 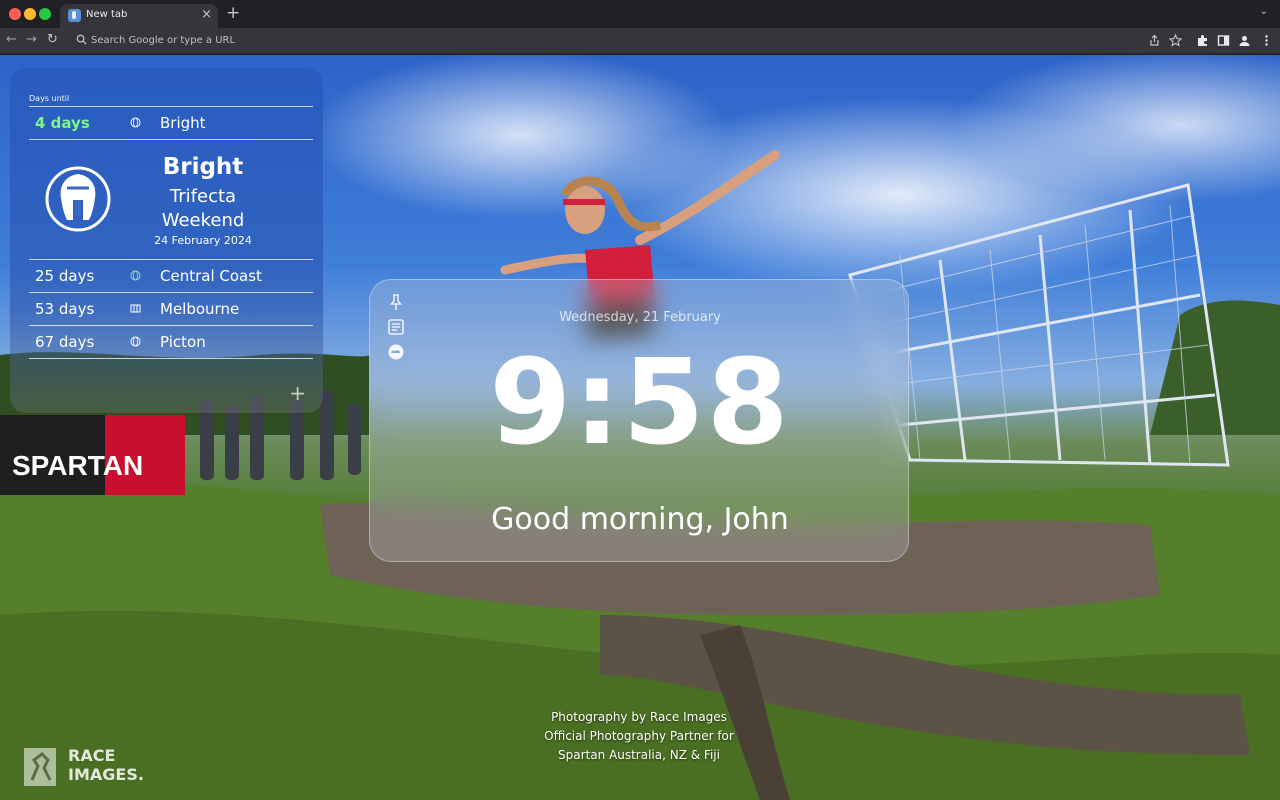 I want to click on countdown-row: 53 days Melbourne, so click(x=174, y=310).